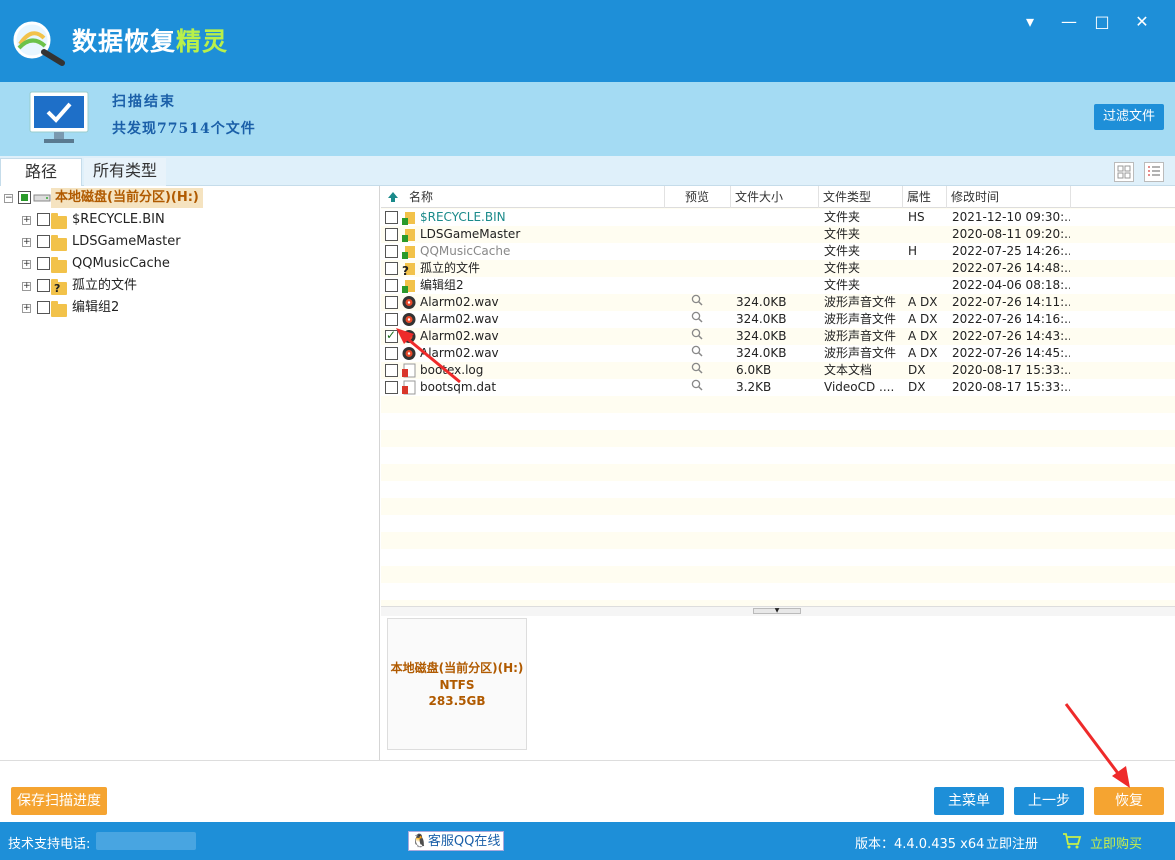  I want to click on column-preview: 预览, so click(706, 197).